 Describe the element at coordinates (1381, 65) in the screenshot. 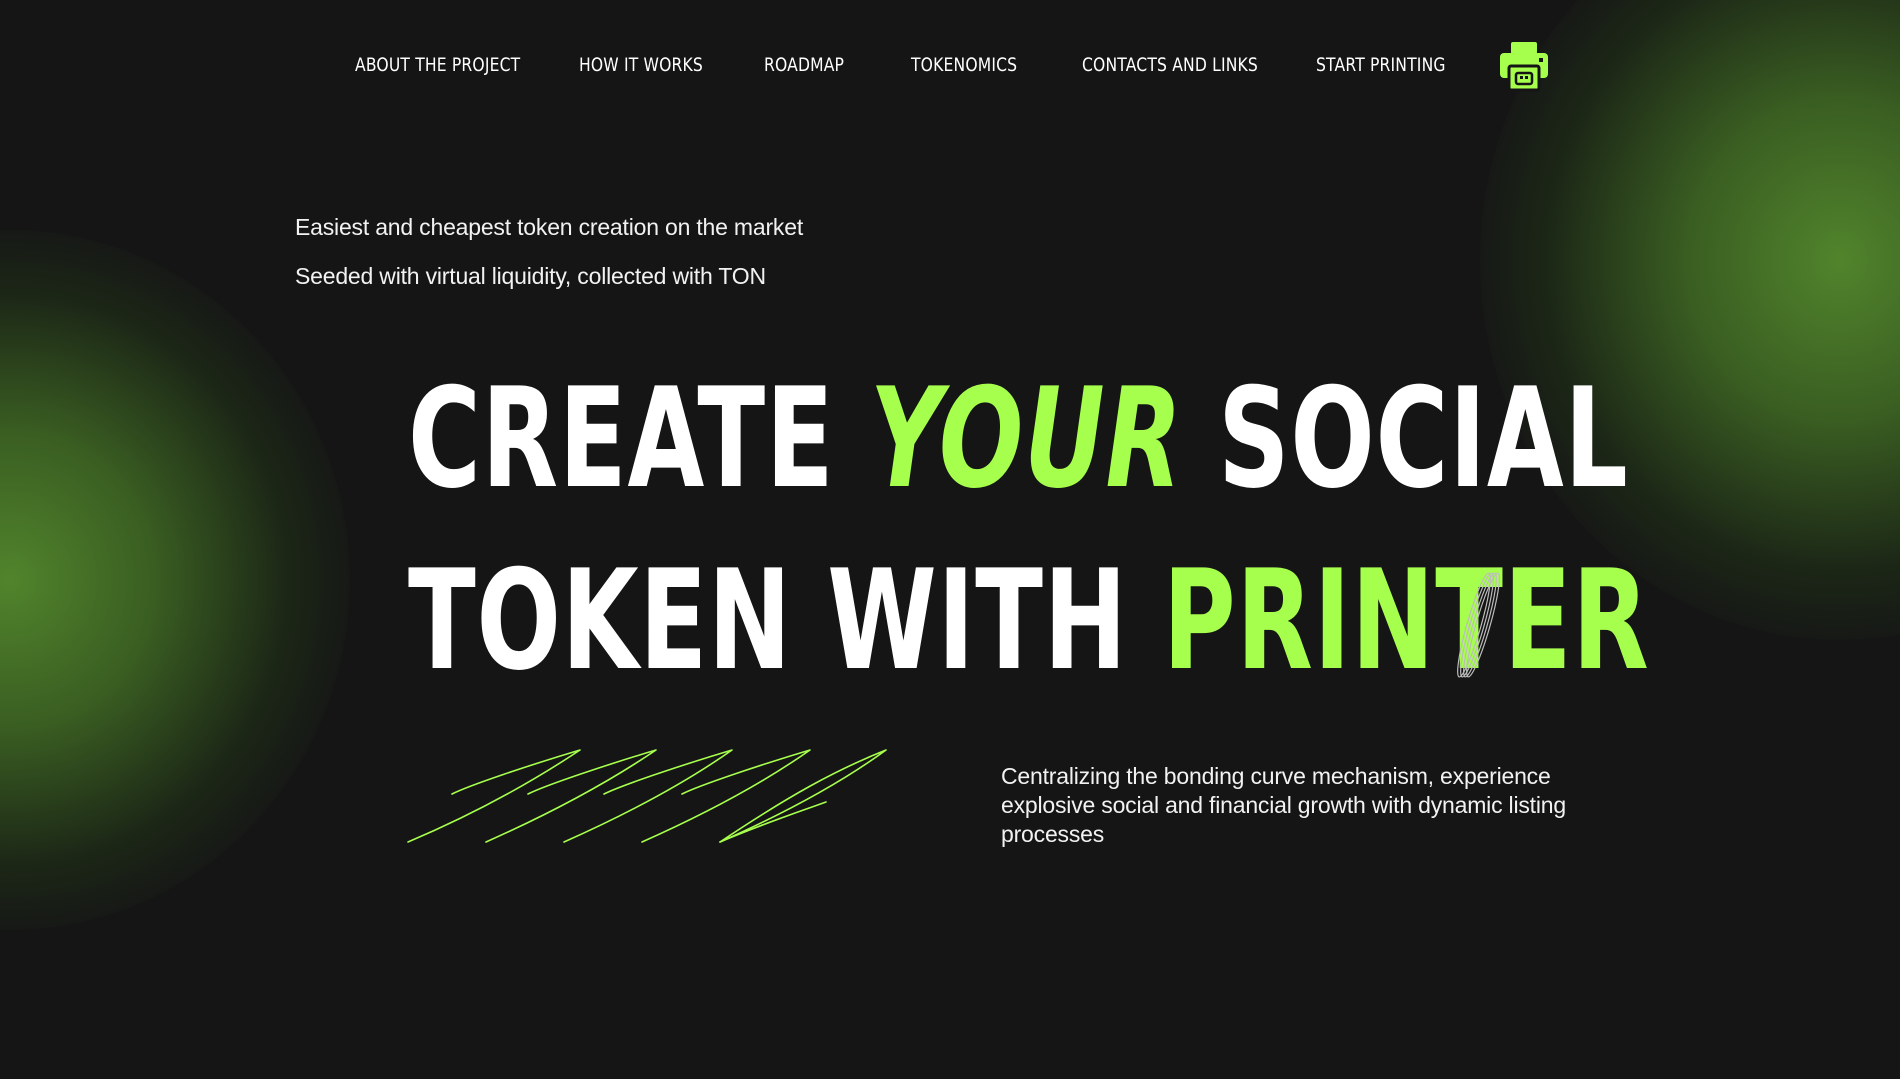

I see `nav-start-printing: START PRINTING` at that location.